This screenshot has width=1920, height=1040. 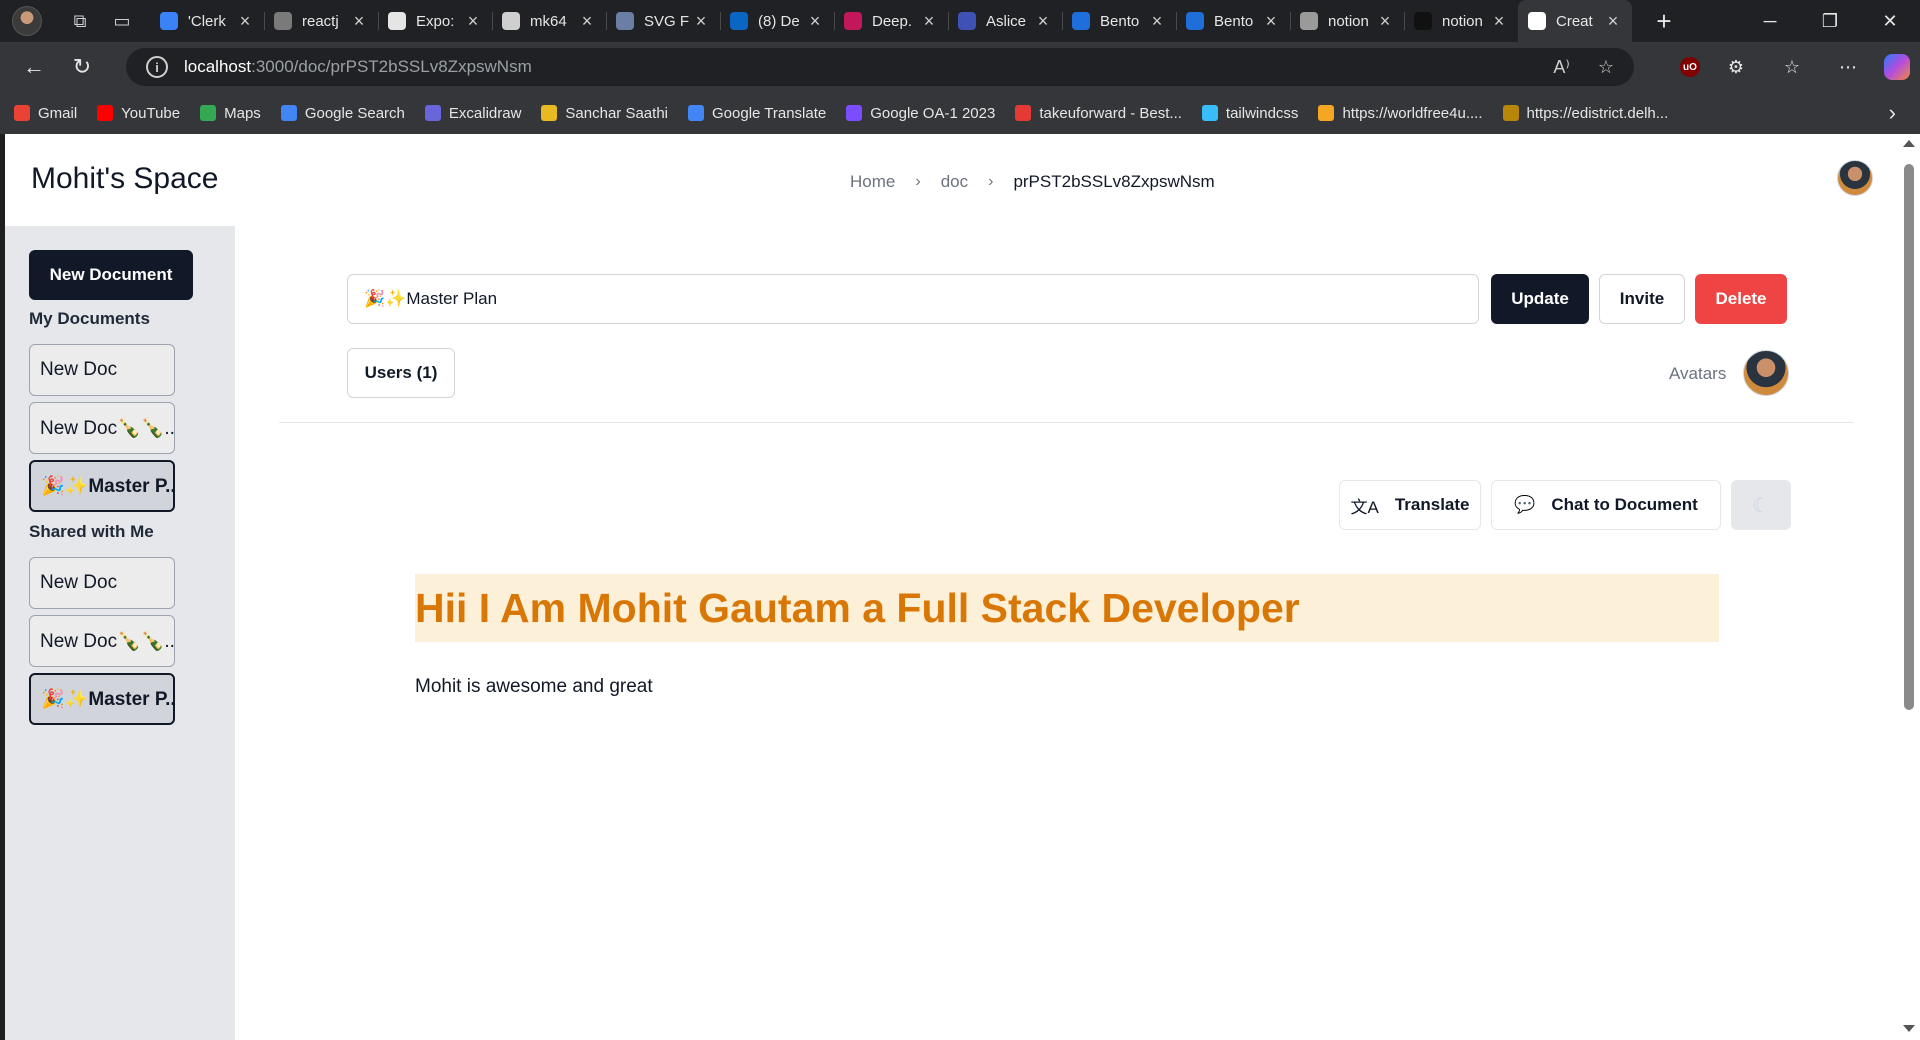 I want to click on tab-title: Deep., so click(x=892, y=21).